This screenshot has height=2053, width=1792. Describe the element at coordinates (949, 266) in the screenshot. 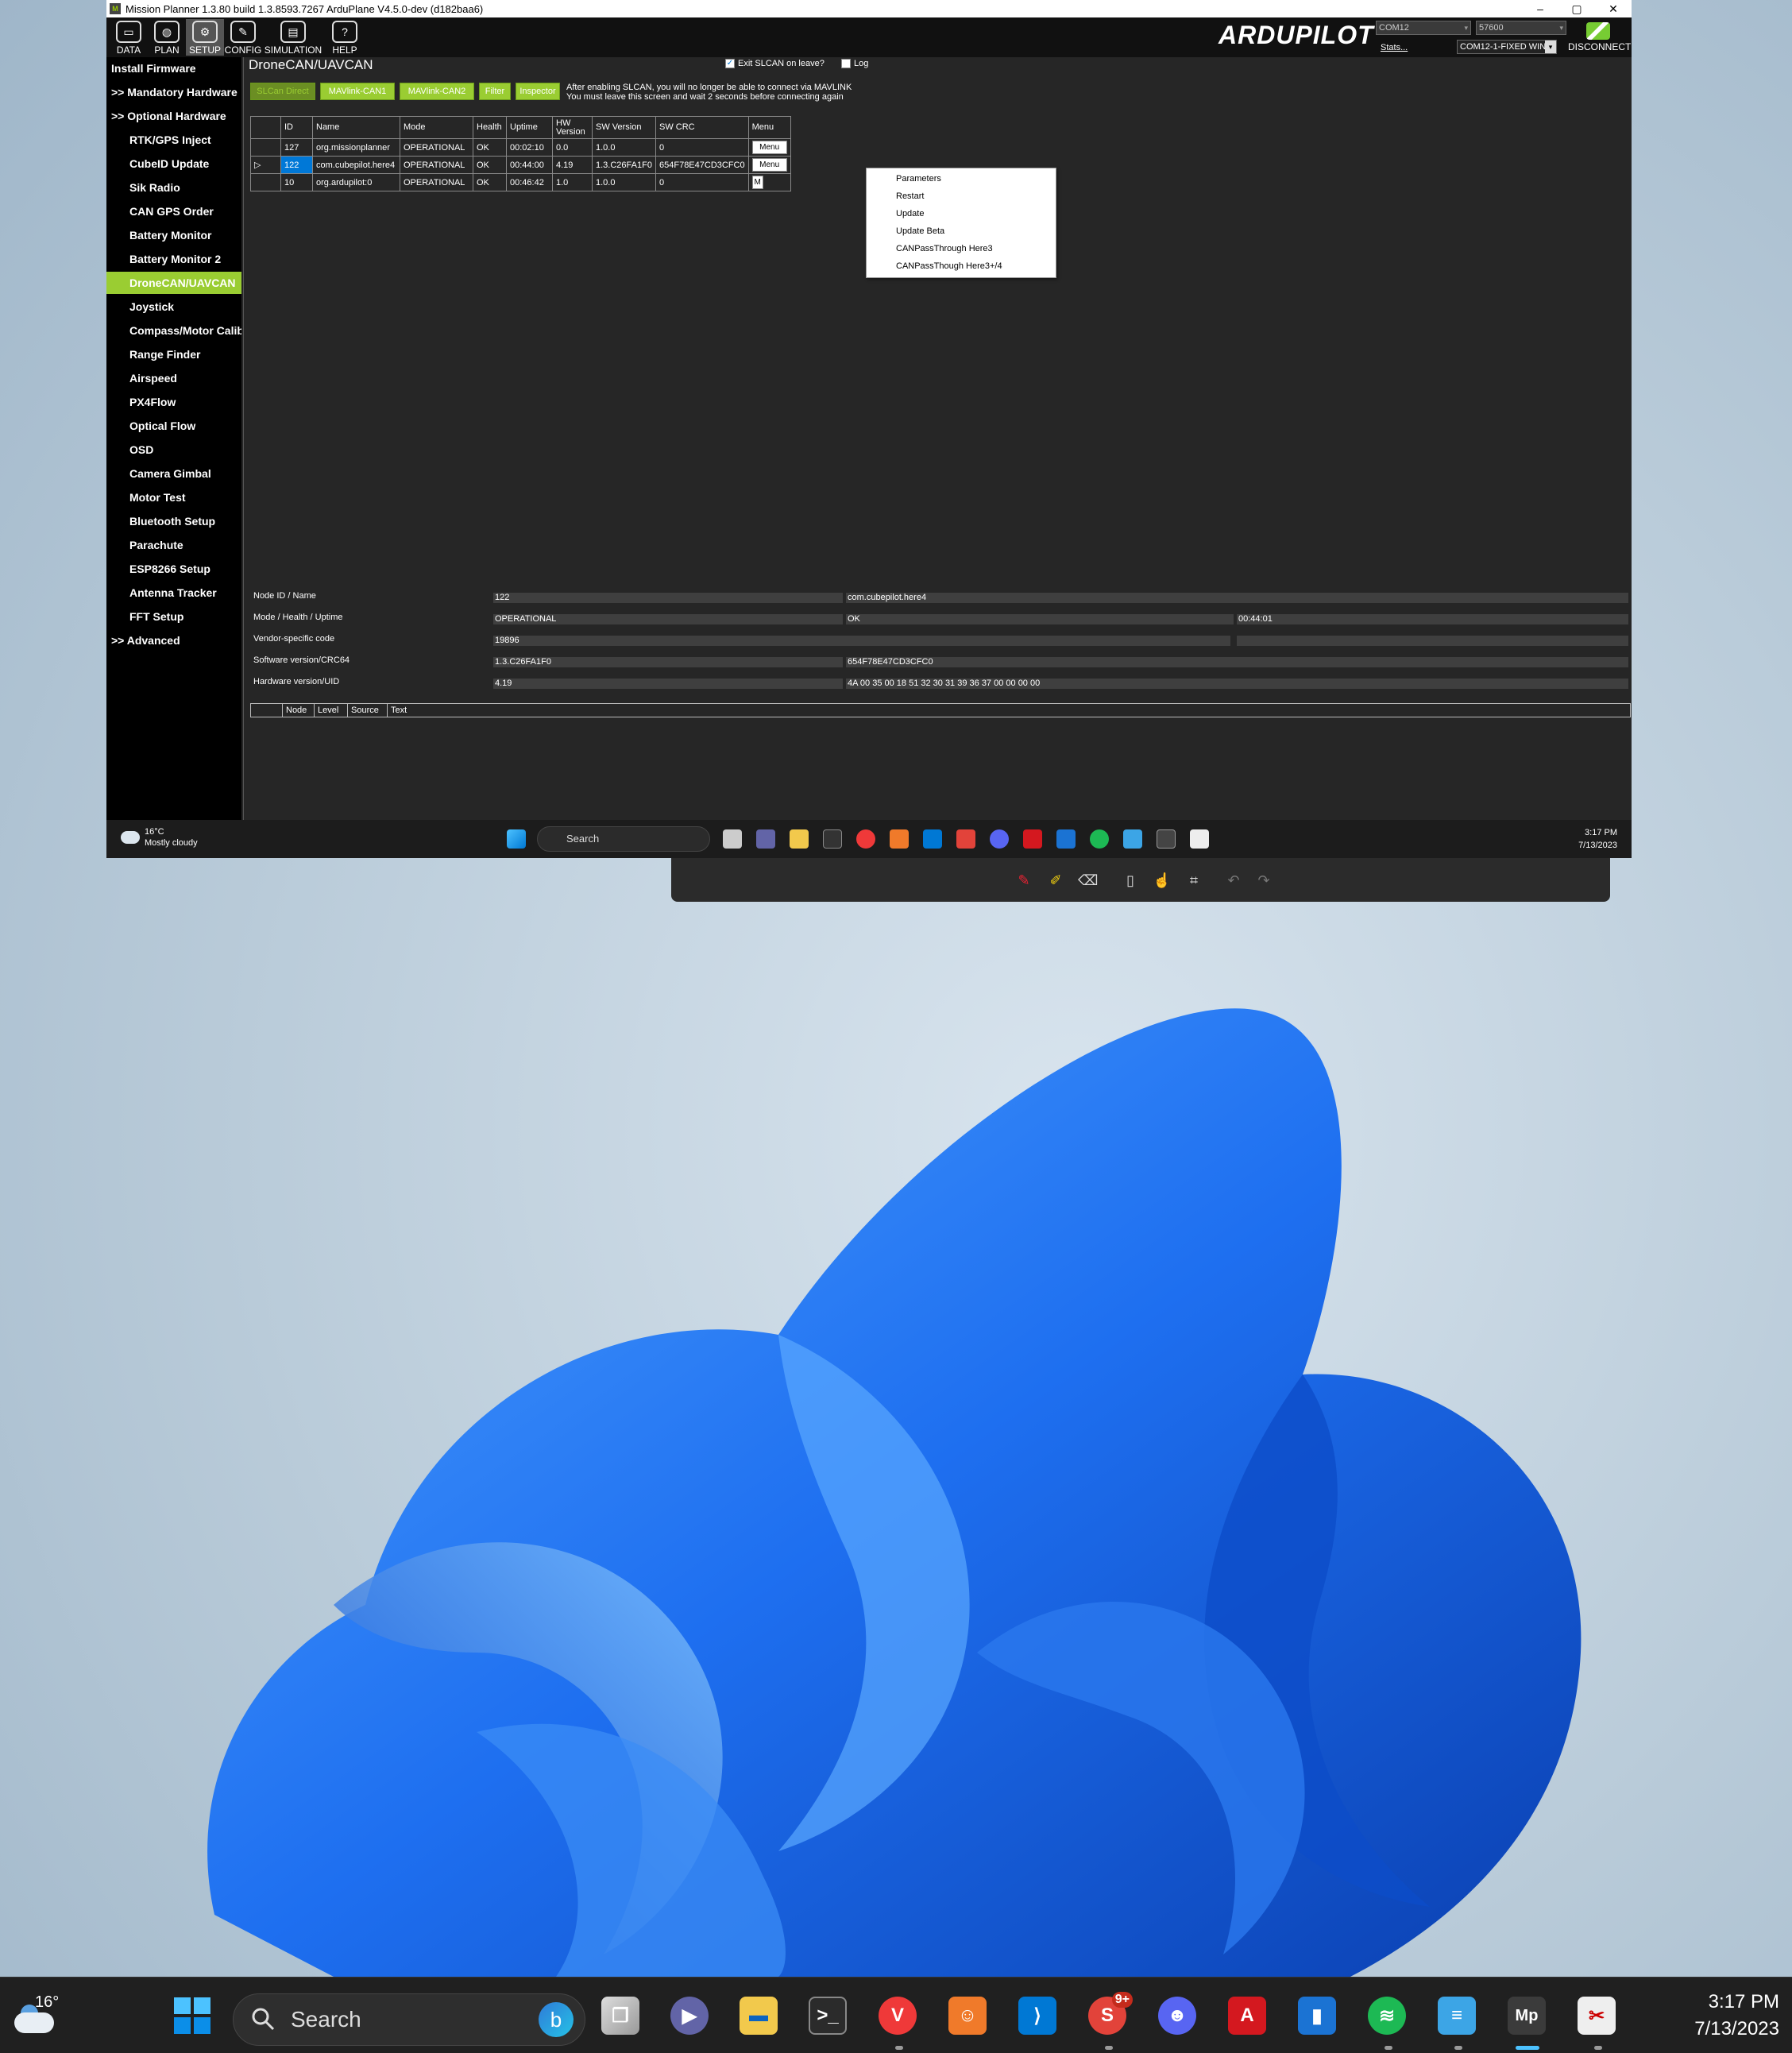

I see `menu-item-canpassthrough-here3plus: CANPassThough Here3+/4` at that location.